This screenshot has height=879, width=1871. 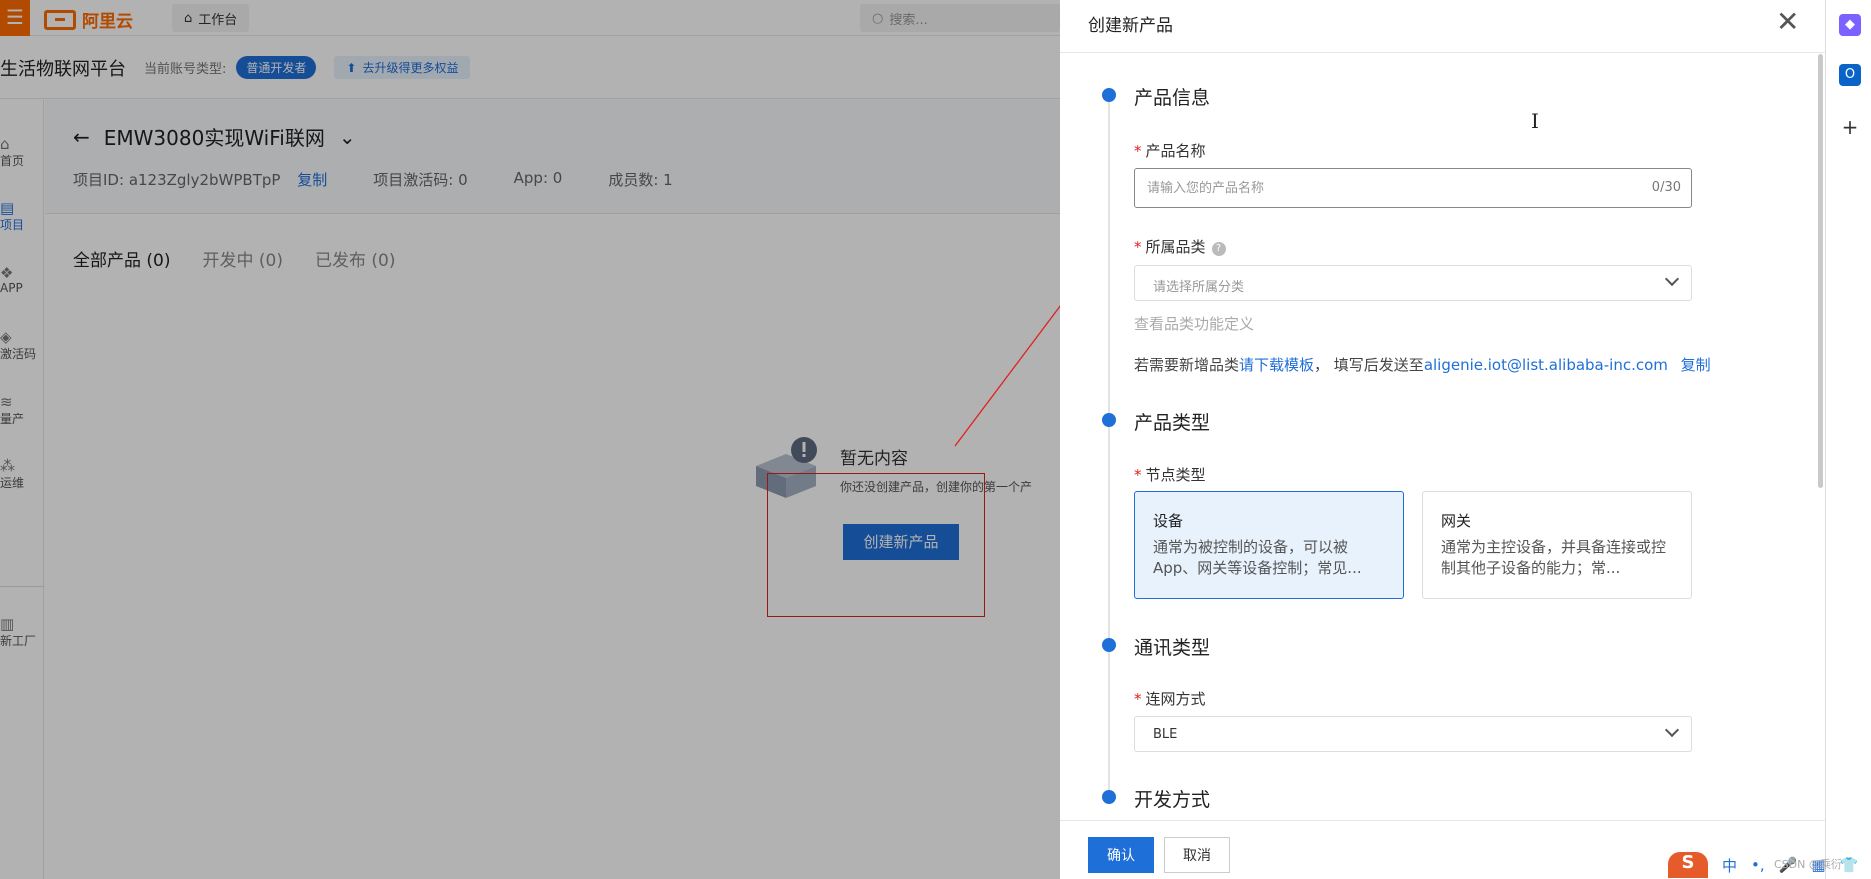 I want to click on category-label-text: 所属品类, so click(x=1175, y=247).